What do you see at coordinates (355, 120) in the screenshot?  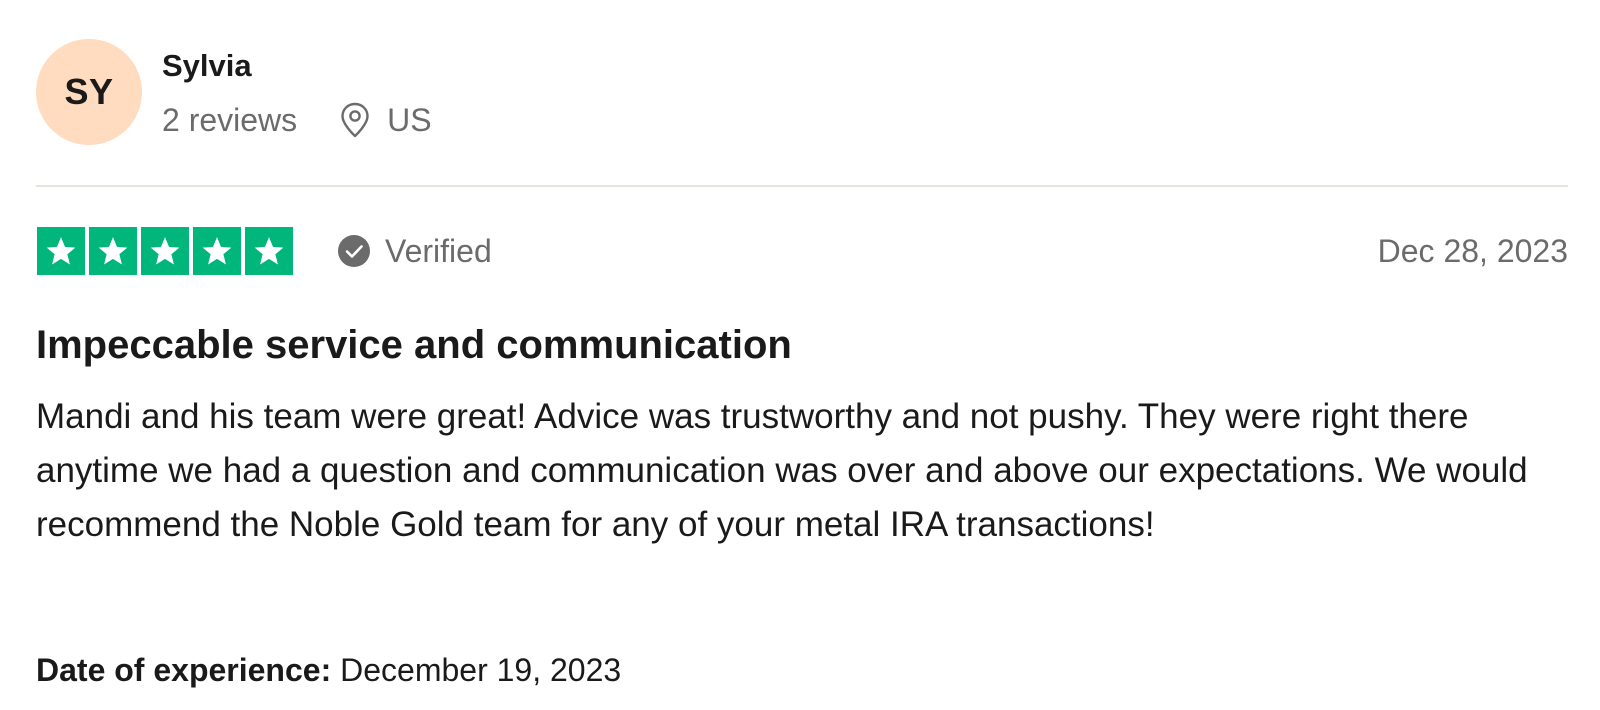 I see `location-pin-icon` at bounding box center [355, 120].